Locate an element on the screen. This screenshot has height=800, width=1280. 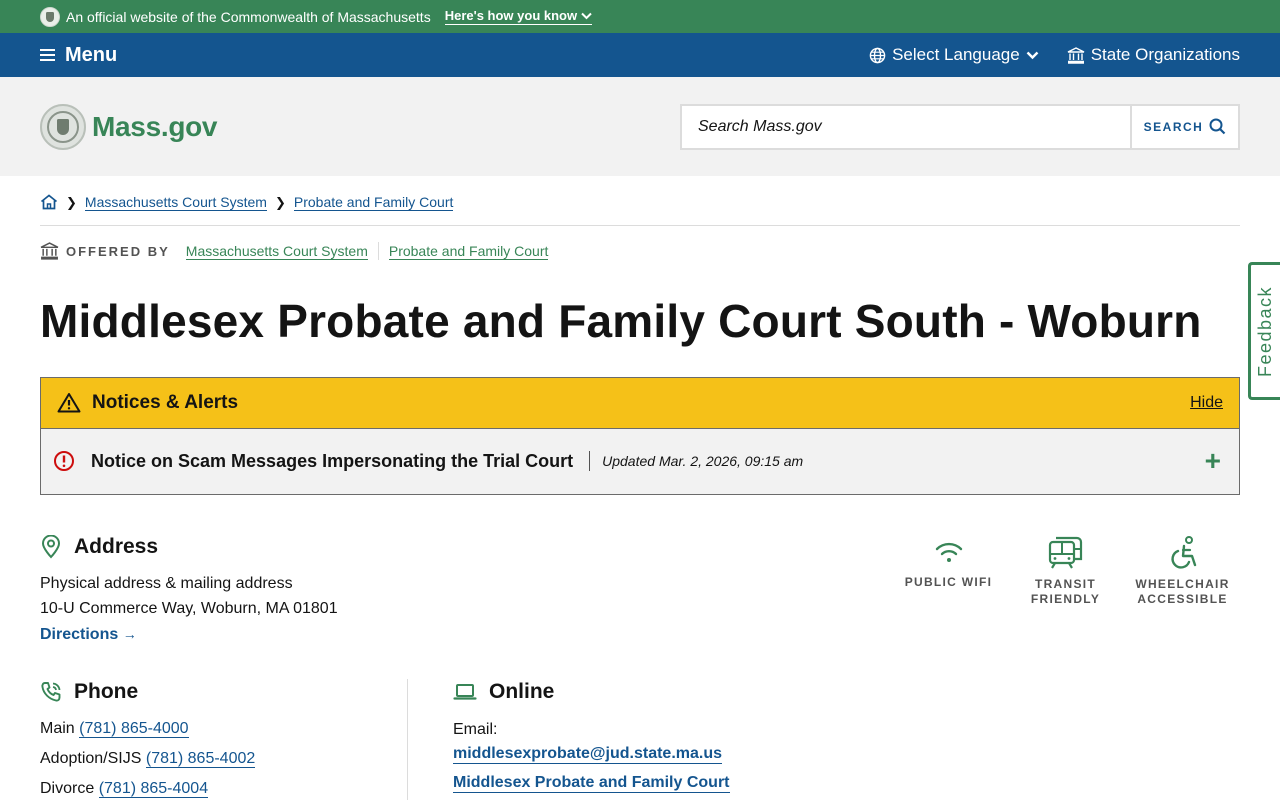
directions-link: Directions → is located at coordinates (88, 635).